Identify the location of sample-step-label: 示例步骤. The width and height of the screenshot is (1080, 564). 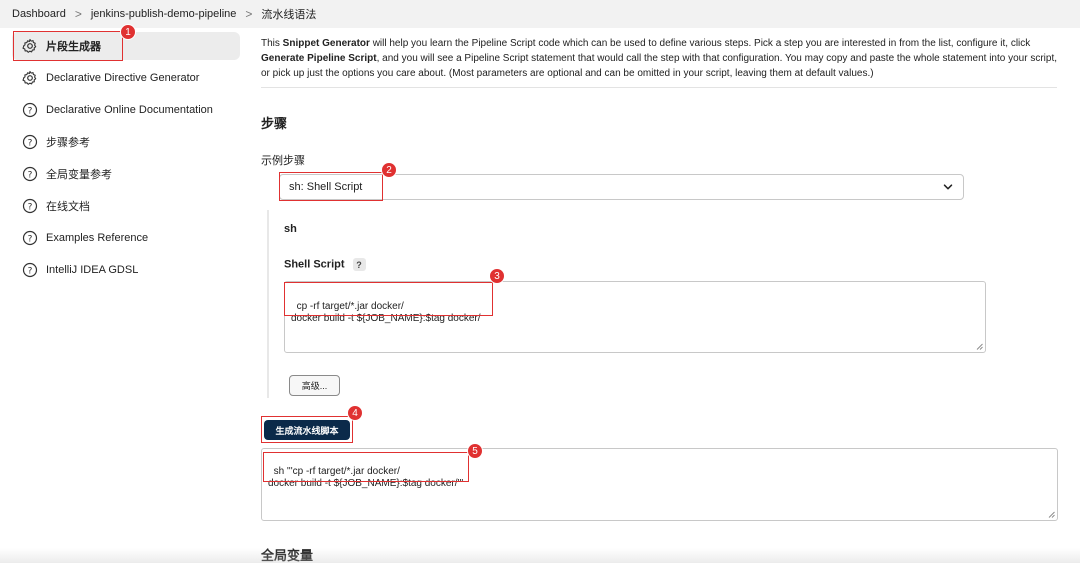
(283, 161).